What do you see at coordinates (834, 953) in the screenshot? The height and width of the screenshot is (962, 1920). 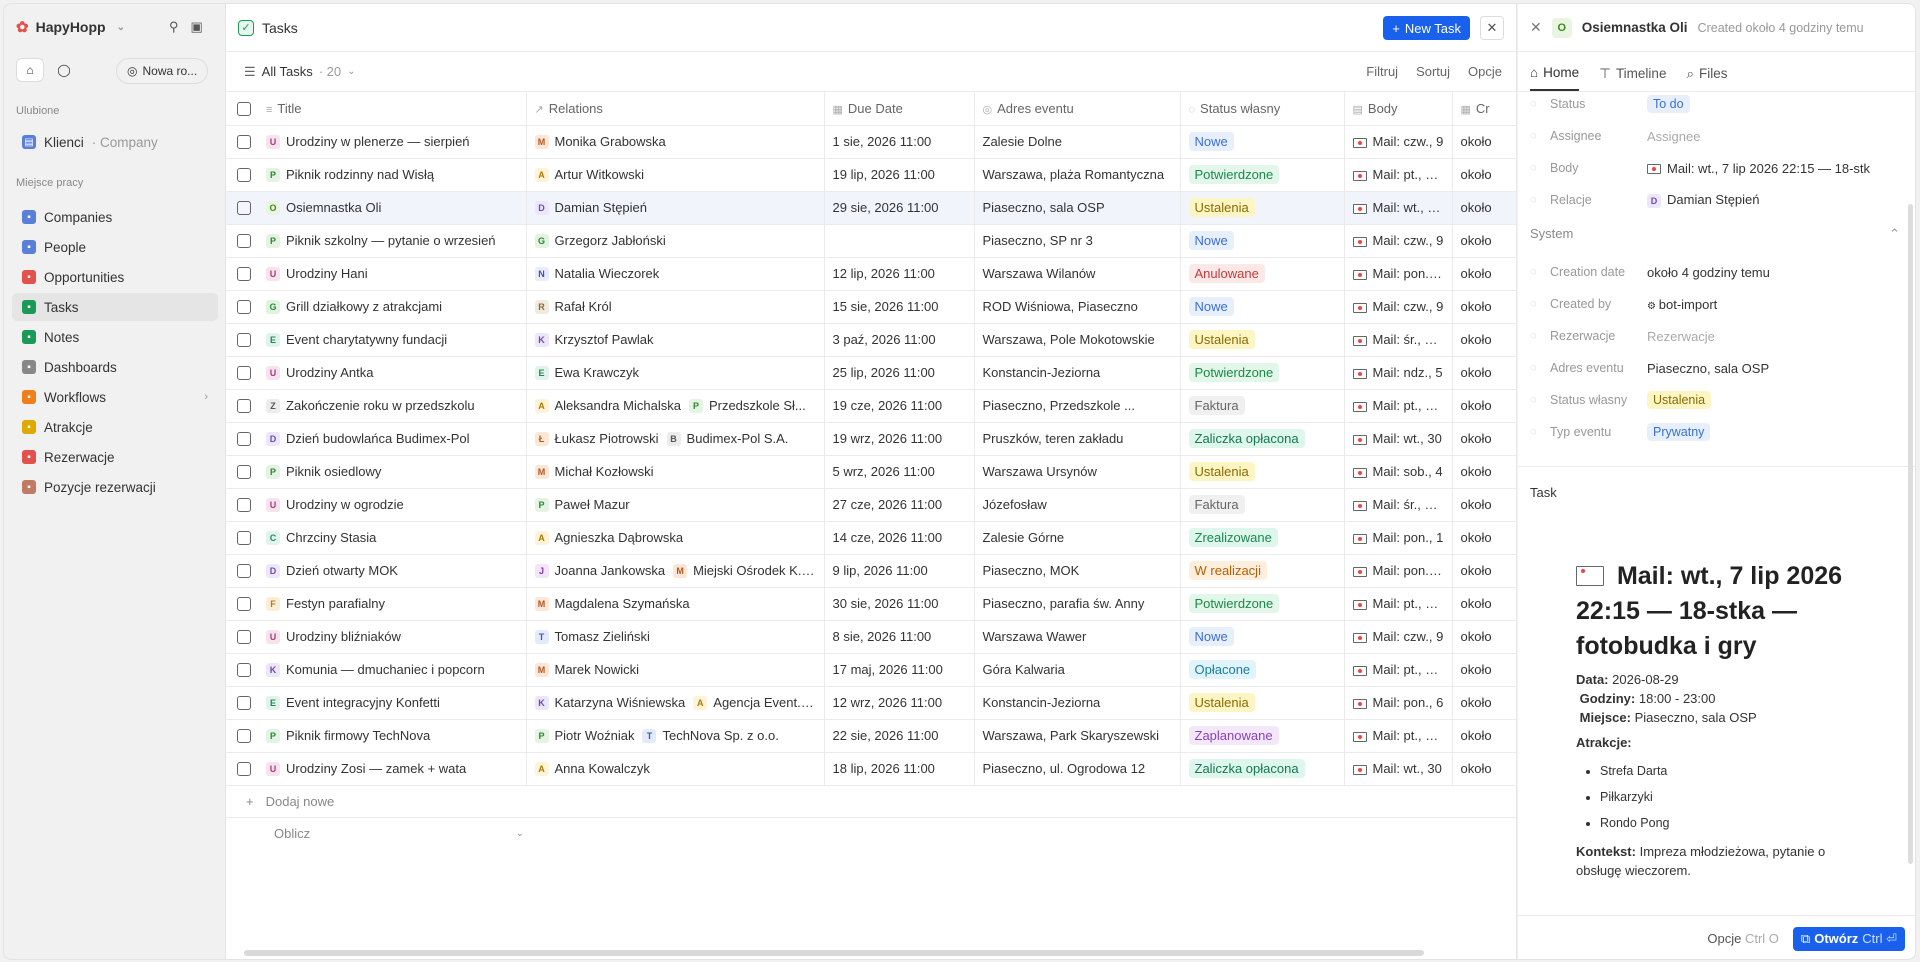 I see `horizontal-scrollbar` at bounding box center [834, 953].